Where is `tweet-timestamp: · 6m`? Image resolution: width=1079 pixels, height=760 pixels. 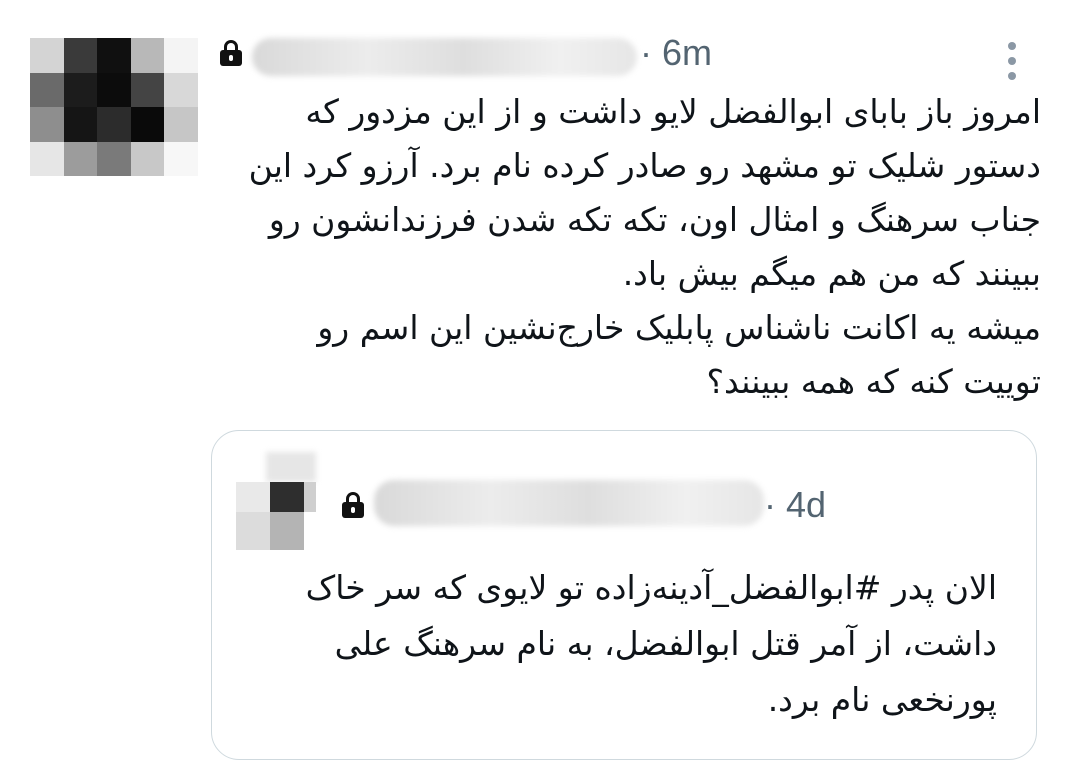 tweet-timestamp: · 6m is located at coordinates (676, 53).